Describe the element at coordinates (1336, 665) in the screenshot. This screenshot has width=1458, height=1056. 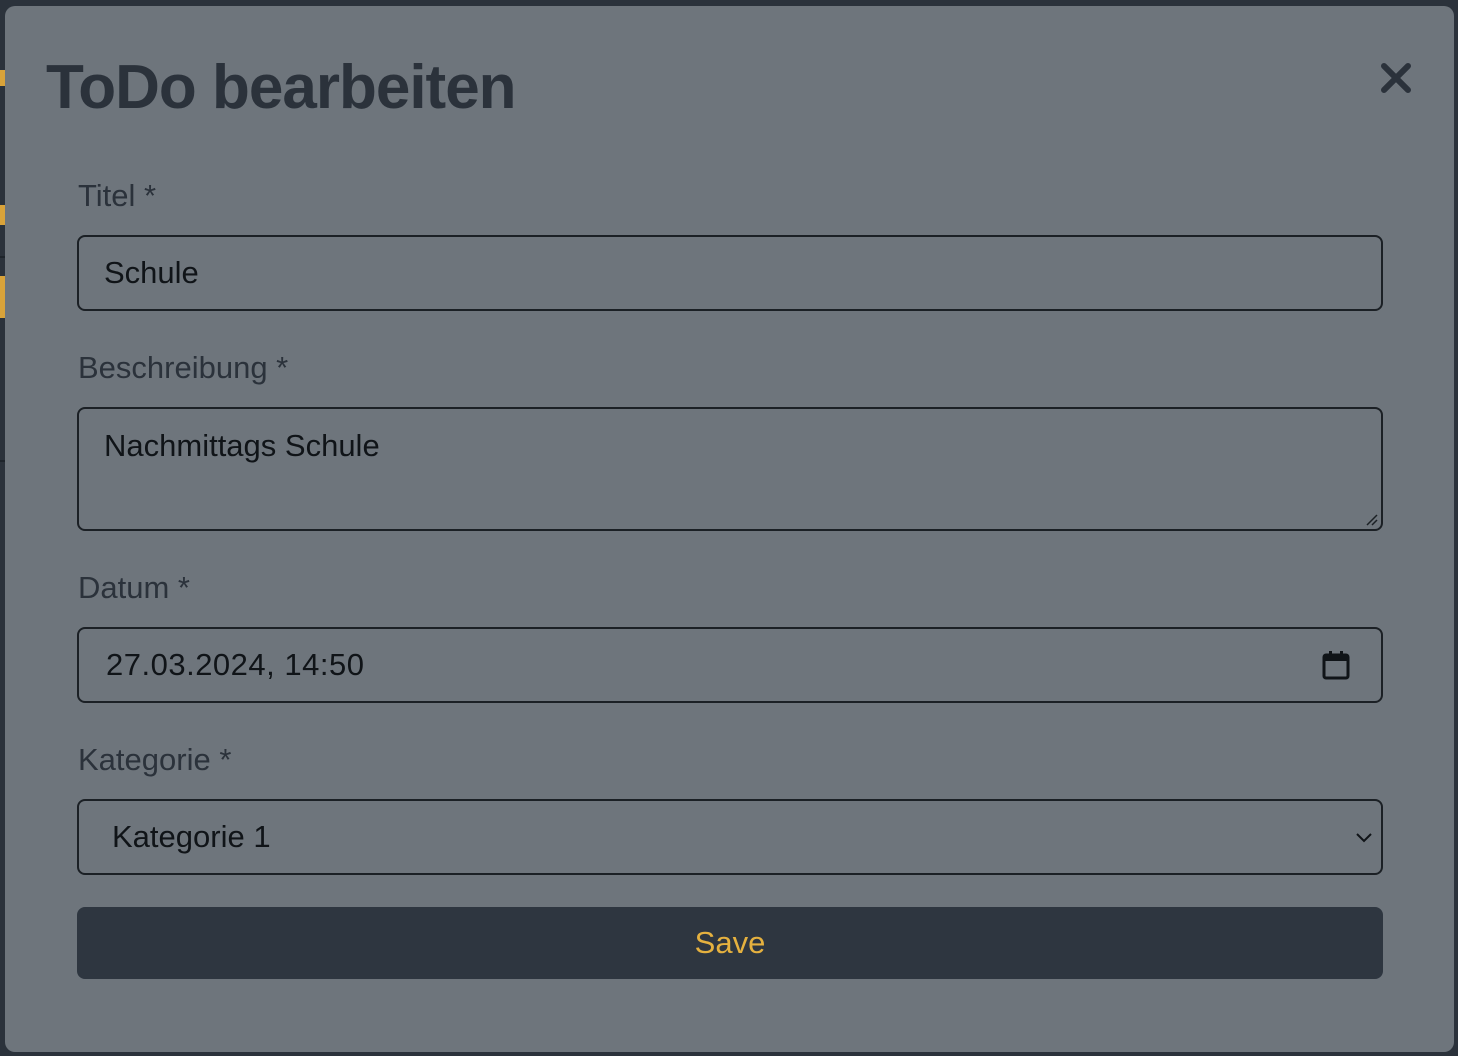
I see `calendar-icon` at that location.